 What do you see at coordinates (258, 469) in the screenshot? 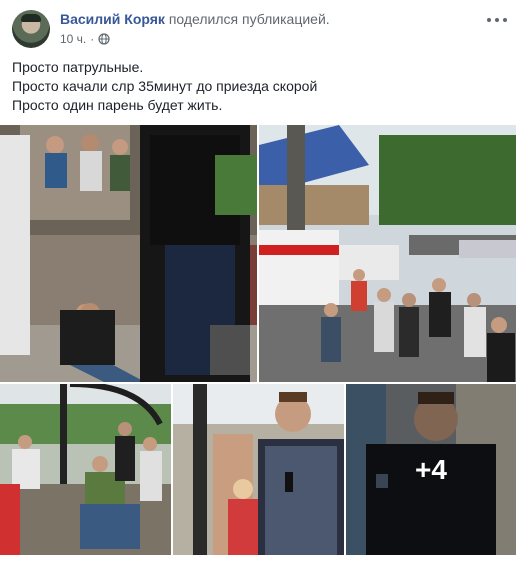
I see `photo-patrol-officer` at bounding box center [258, 469].